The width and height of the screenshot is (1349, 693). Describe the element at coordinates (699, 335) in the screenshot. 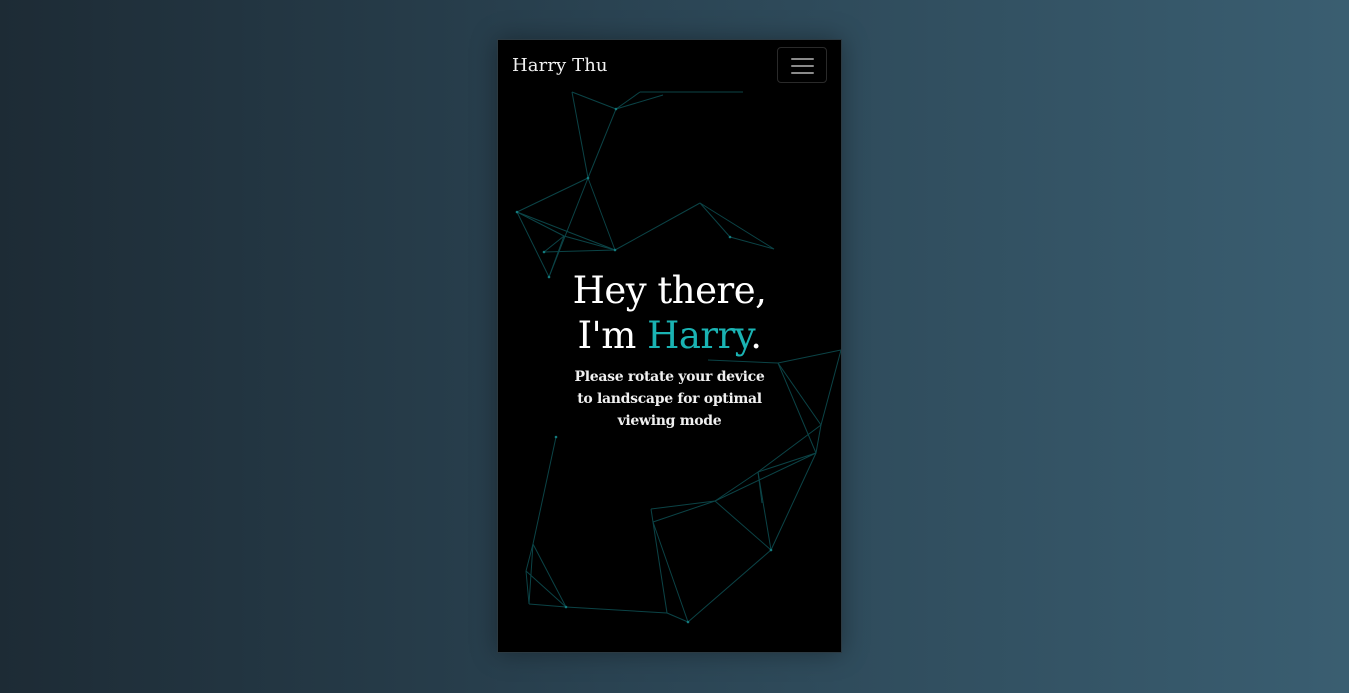

I see `hero-name: Harry` at that location.